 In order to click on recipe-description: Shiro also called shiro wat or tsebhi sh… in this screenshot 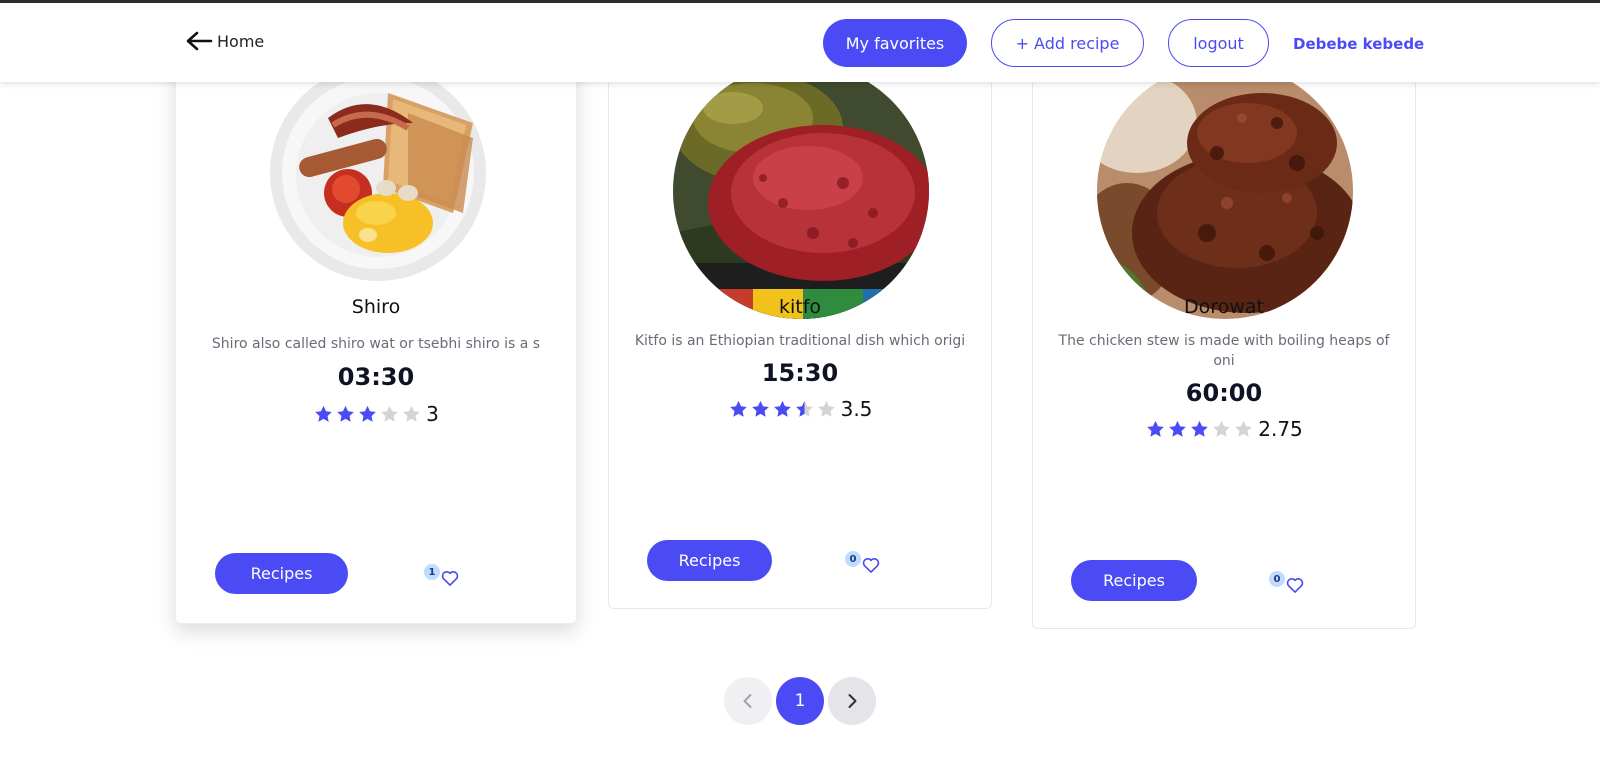, I will do `click(376, 344)`.